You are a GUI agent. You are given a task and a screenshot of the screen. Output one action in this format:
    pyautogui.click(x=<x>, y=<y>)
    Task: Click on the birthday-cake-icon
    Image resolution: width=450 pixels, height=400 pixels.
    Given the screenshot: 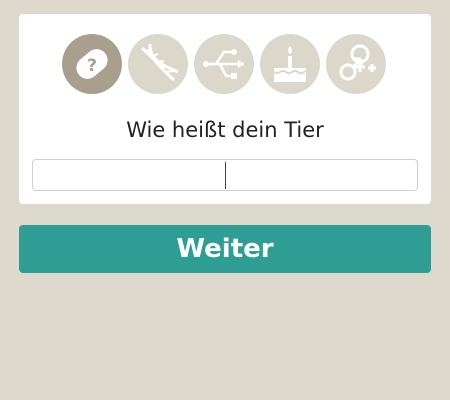 What is the action you would take?
    pyautogui.click(x=290, y=64)
    